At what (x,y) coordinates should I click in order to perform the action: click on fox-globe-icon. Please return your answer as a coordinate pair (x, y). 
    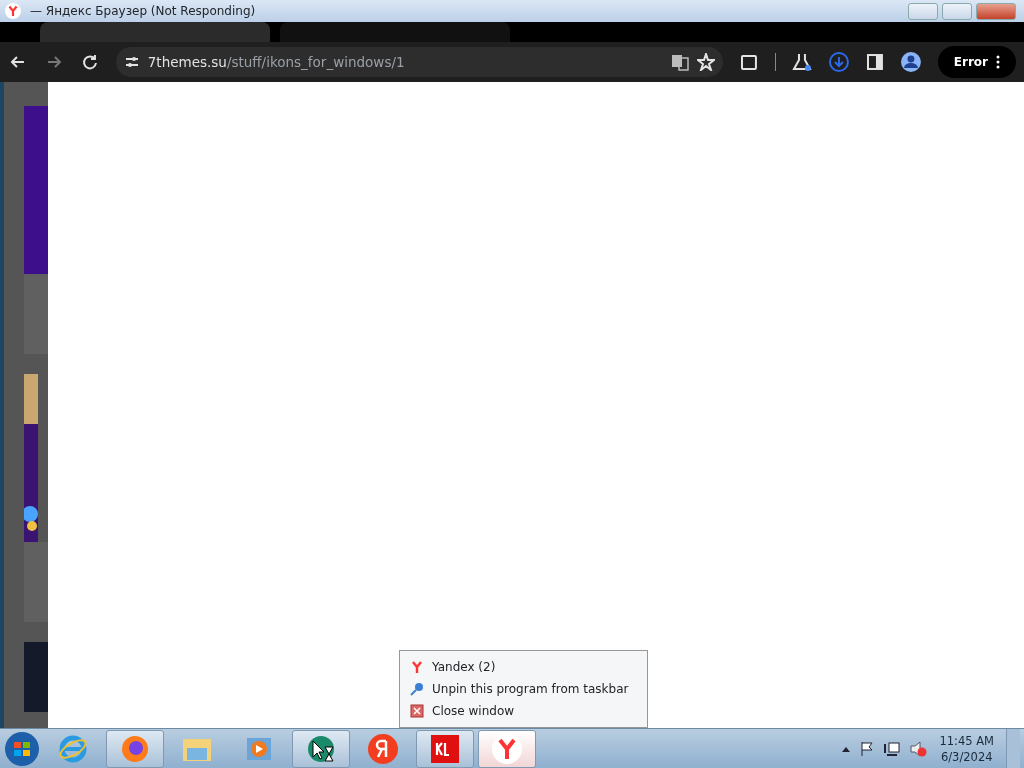
    Looking at the image, I should click on (135, 748).